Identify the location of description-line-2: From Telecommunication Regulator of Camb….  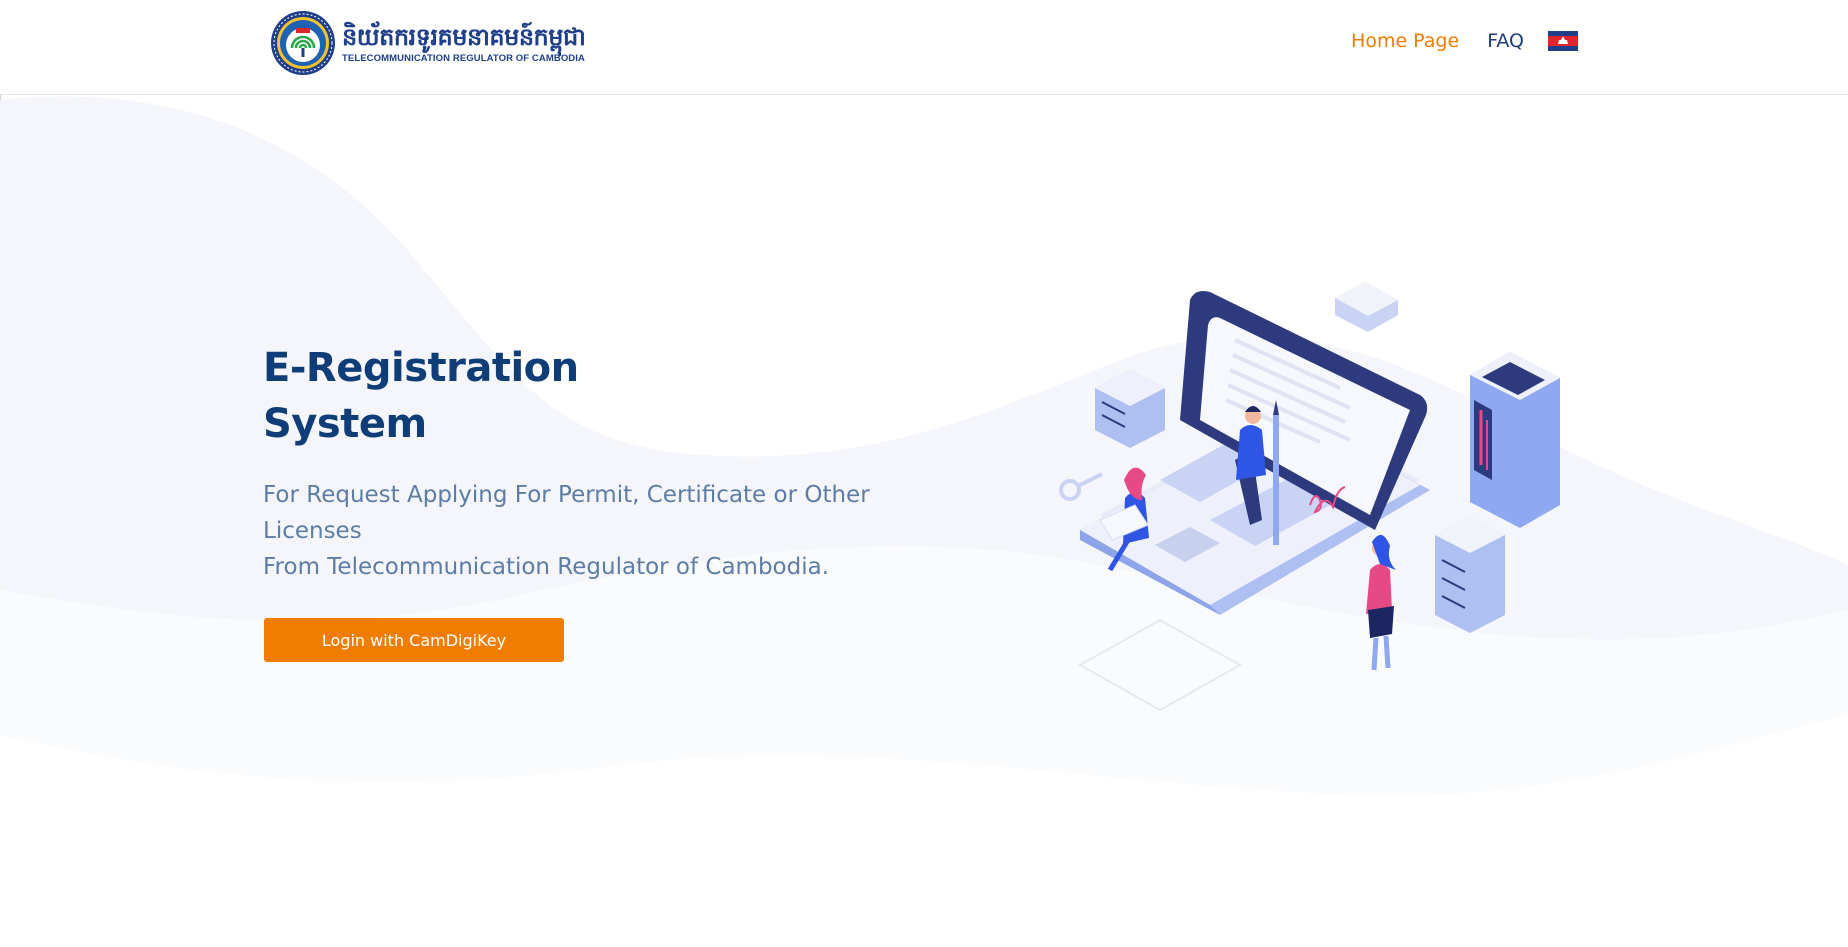
(546, 567).